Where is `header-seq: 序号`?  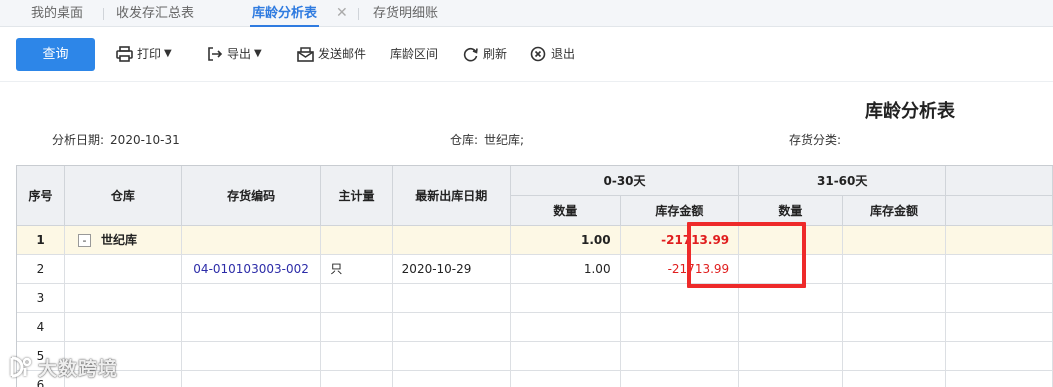 header-seq: 序号 is located at coordinates (41, 196).